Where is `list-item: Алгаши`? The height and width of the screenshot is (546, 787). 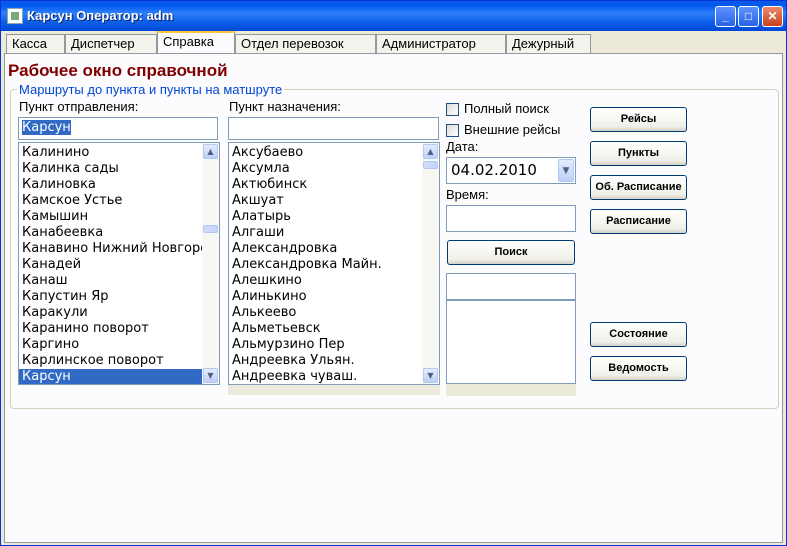
list-item: Алгаши is located at coordinates (325, 233).